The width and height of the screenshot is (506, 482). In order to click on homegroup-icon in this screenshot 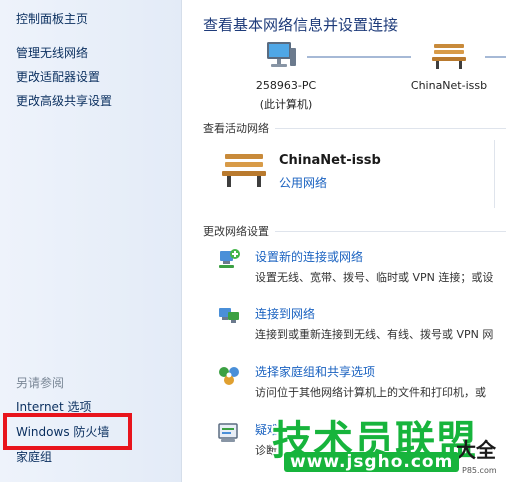, I will do `click(229, 376)`.